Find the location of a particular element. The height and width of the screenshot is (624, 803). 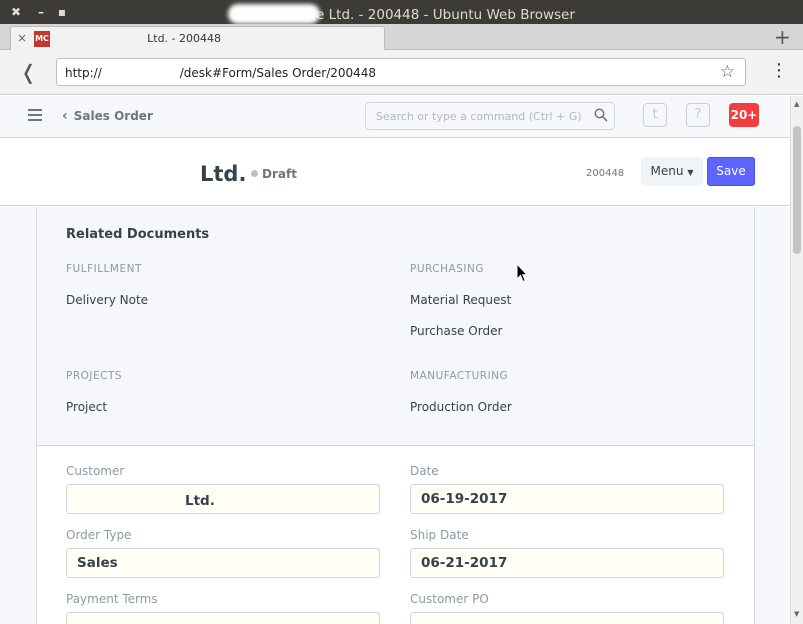

app-navbar: ‹ Sales Order t ? 20+ is located at coordinates (395, 117).